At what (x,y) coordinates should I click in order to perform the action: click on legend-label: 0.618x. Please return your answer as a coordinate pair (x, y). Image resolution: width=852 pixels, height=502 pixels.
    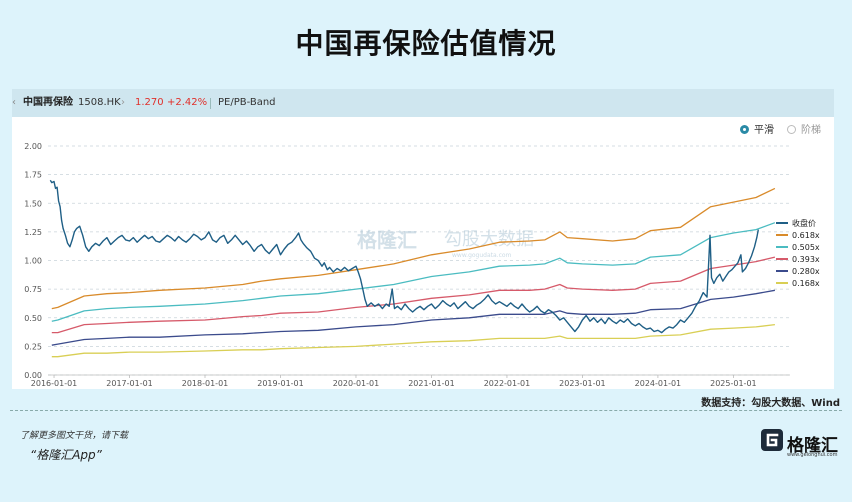
    Looking at the image, I should click on (806, 235).